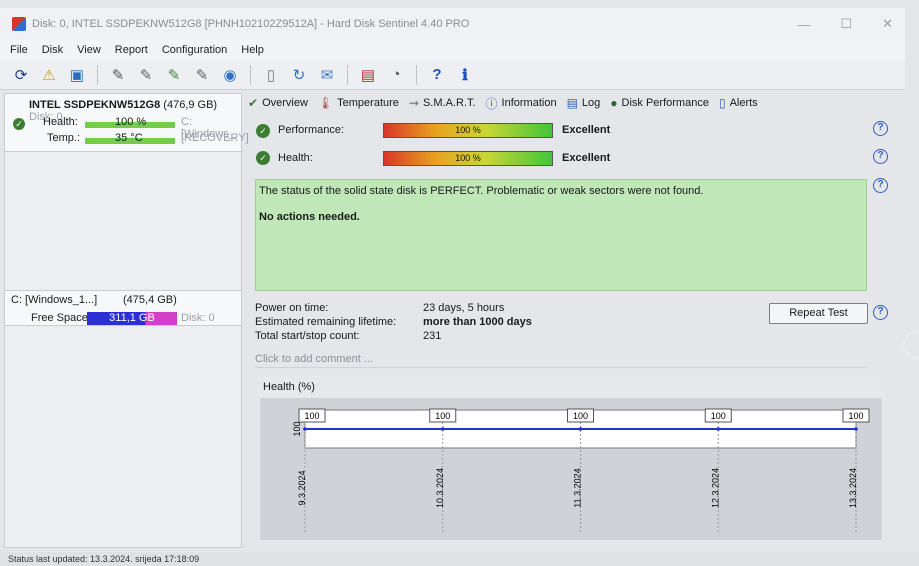  What do you see at coordinates (297, 428) in the screenshot?
I see `y-tick-label: 100` at bounding box center [297, 428].